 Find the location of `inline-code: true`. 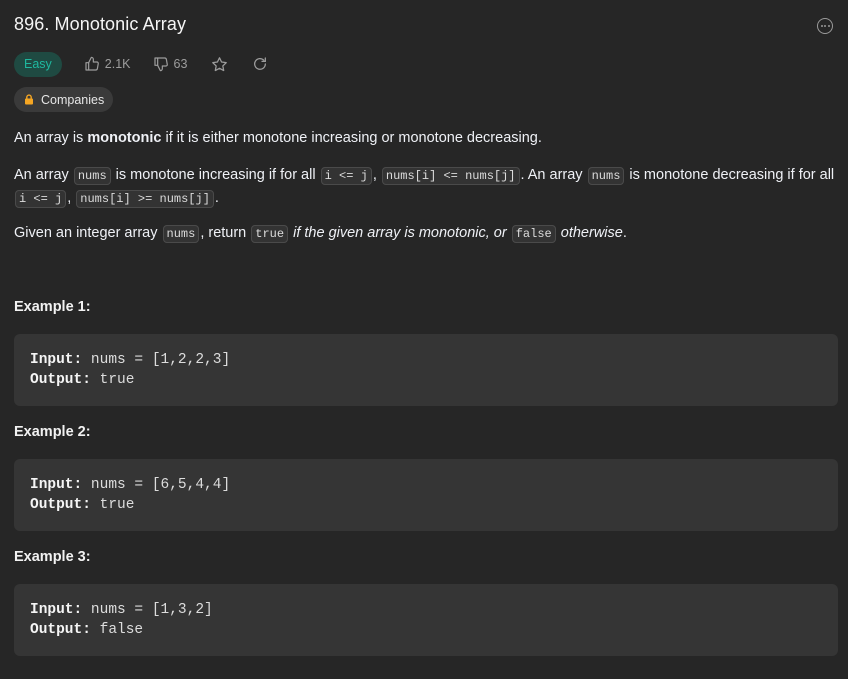

inline-code: true is located at coordinates (270, 234).